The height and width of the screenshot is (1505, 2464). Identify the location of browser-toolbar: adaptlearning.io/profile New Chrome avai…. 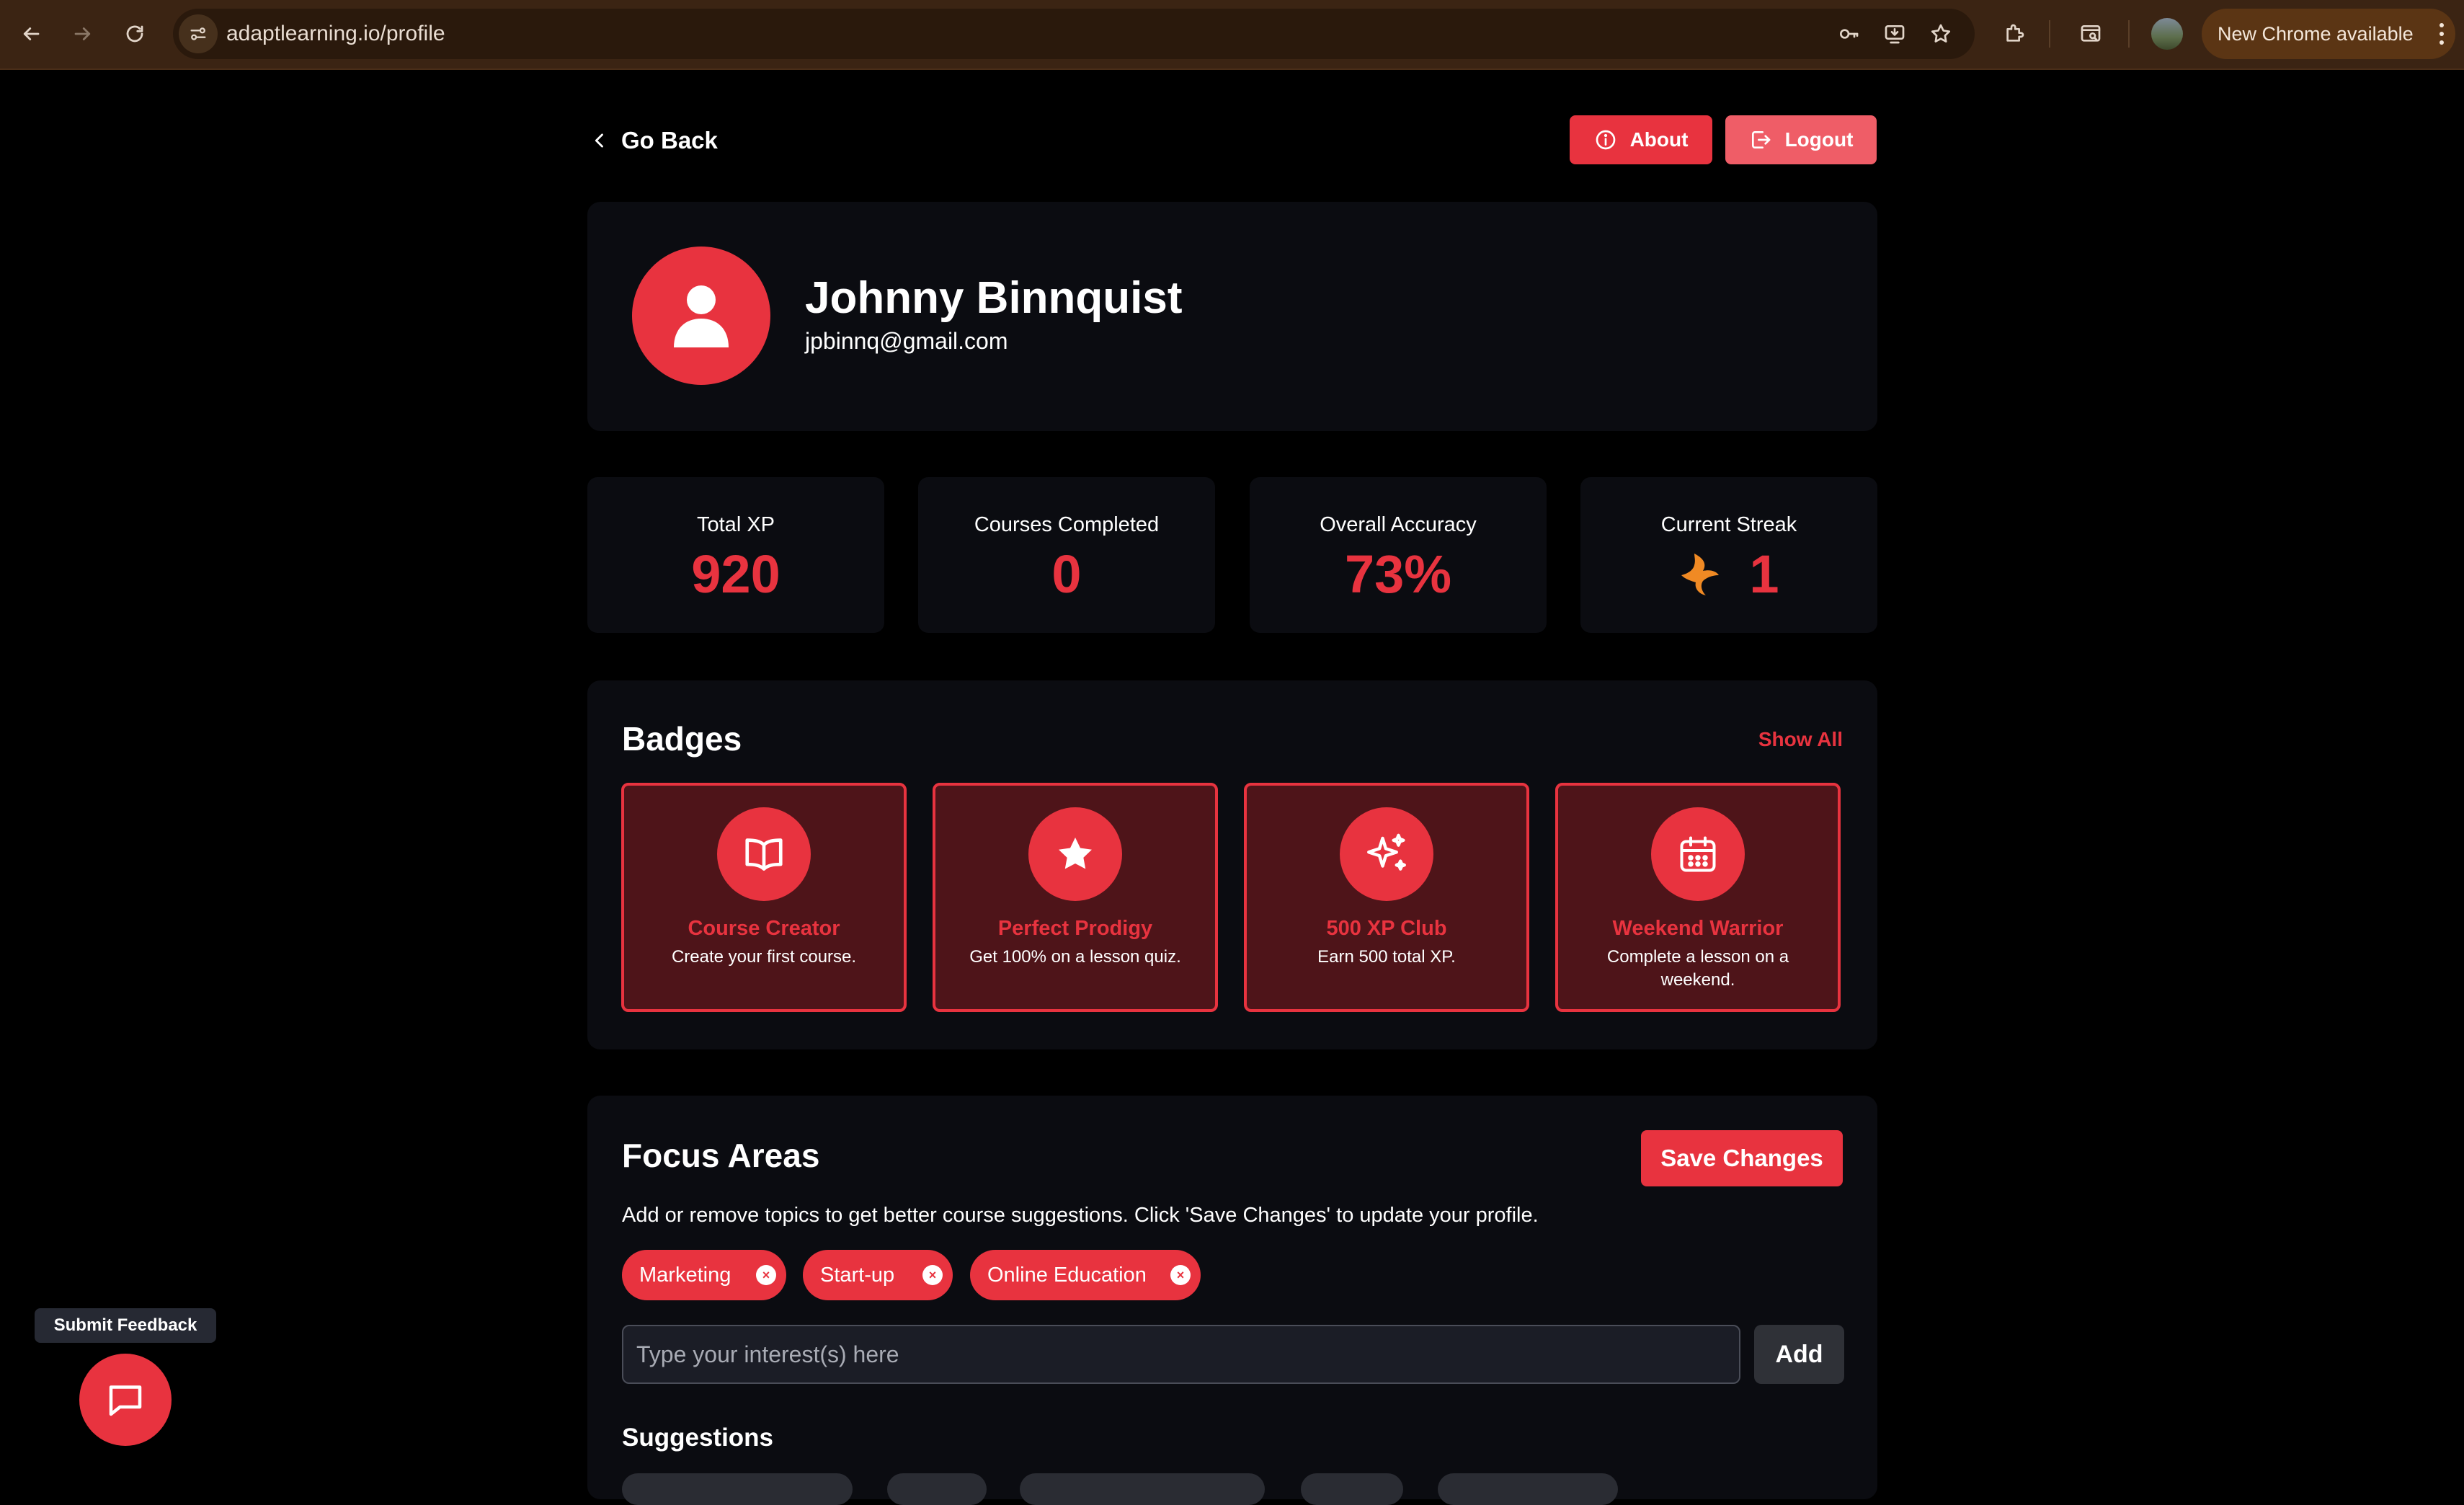
(1232, 35).